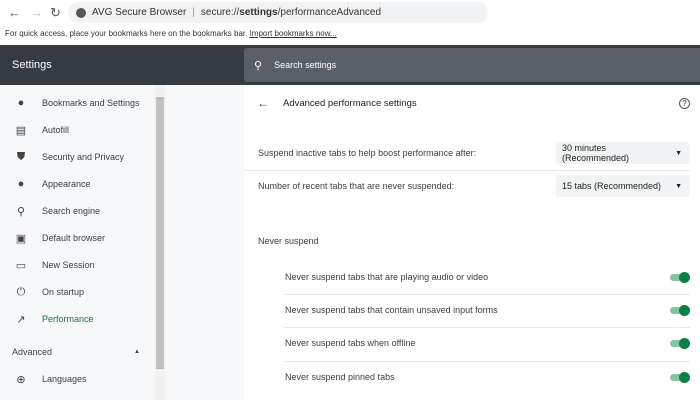 The image size is (700, 400). Describe the element at coordinates (77, 211) in the screenshot. I see `sidebar-item-search-engine: ⚲ Search engine` at that location.